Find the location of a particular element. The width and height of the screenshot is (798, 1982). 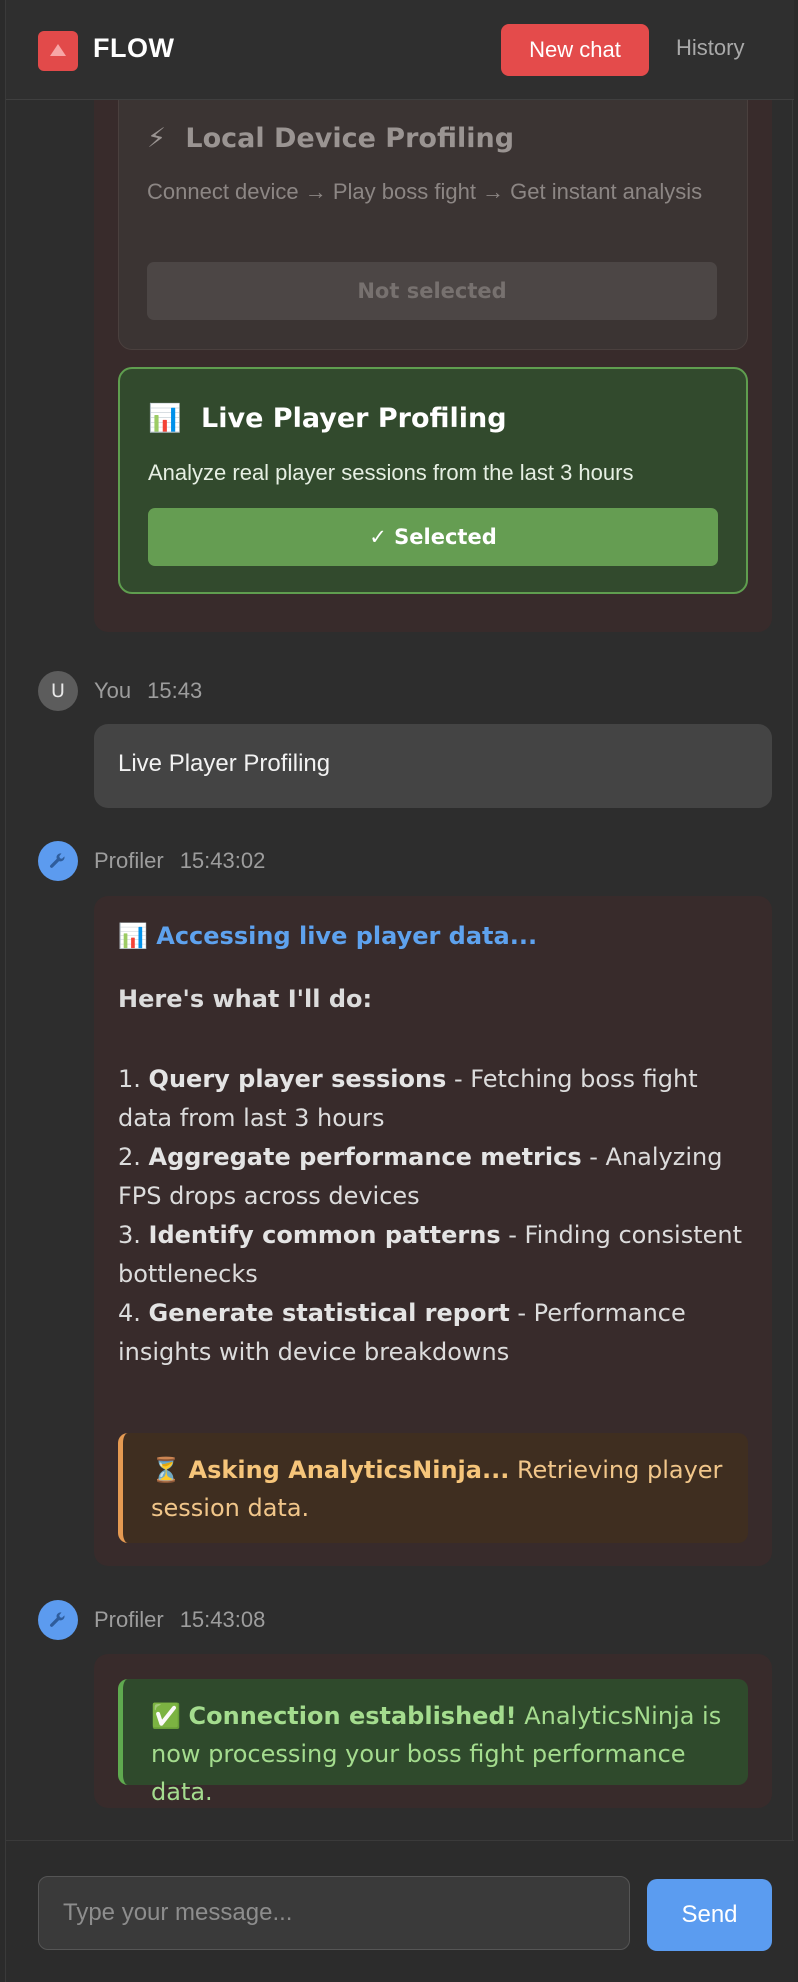

message-composer: Send is located at coordinates (400, 1911).